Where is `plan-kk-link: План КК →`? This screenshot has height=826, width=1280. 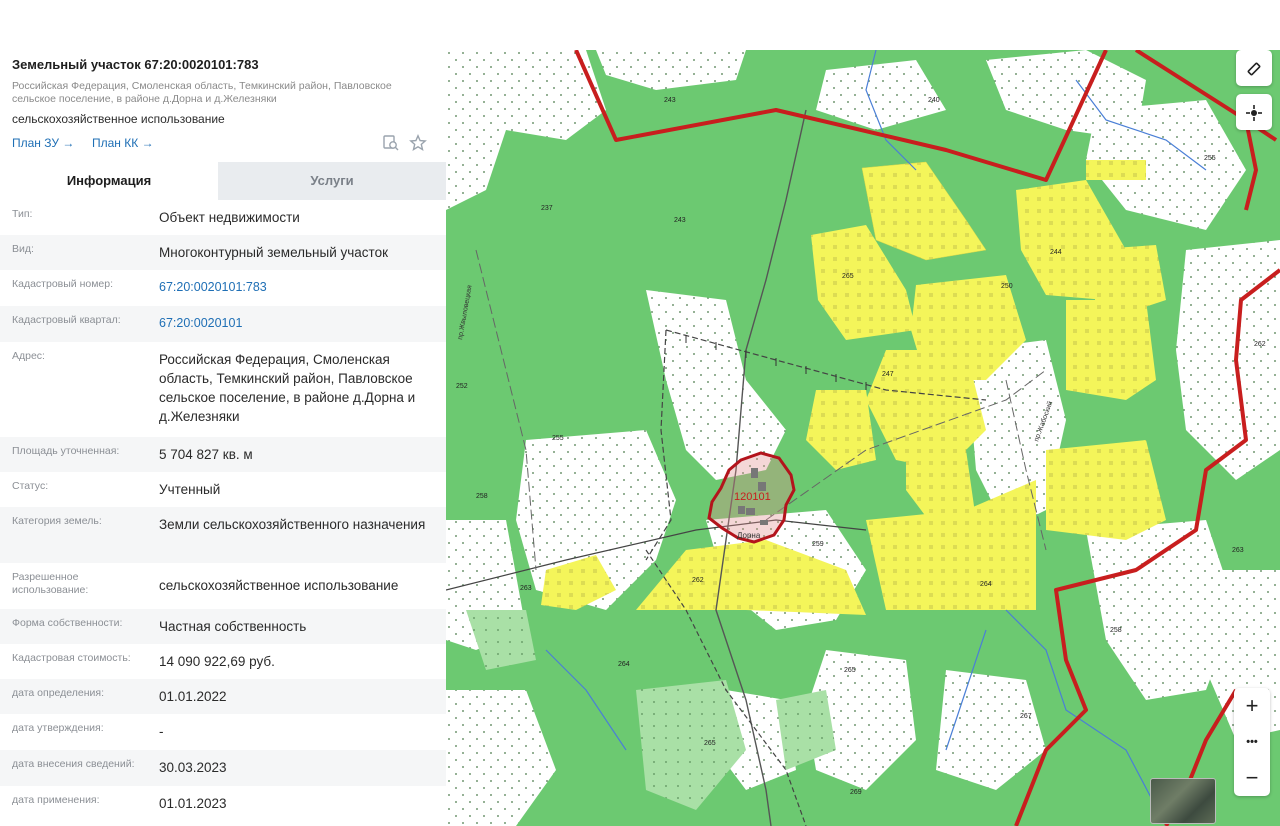
plan-kk-link: План КК → is located at coordinates (123, 143).